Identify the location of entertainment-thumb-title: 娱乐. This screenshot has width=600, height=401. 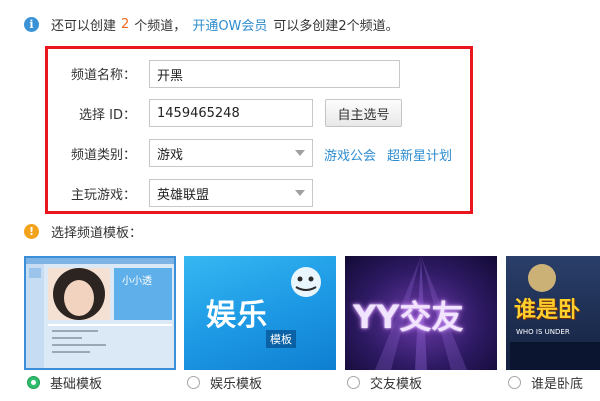
(237, 315).